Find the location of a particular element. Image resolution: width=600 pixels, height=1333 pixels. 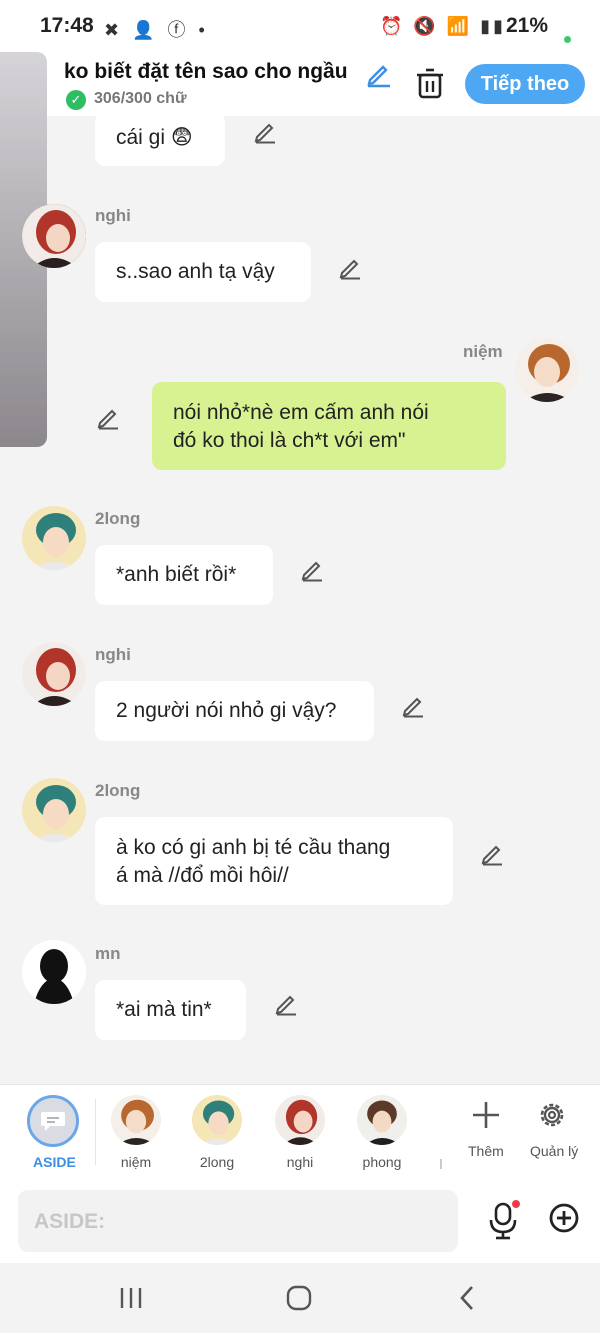

input-placeholder: ASIDE: is located at coordinates (70, 1221).